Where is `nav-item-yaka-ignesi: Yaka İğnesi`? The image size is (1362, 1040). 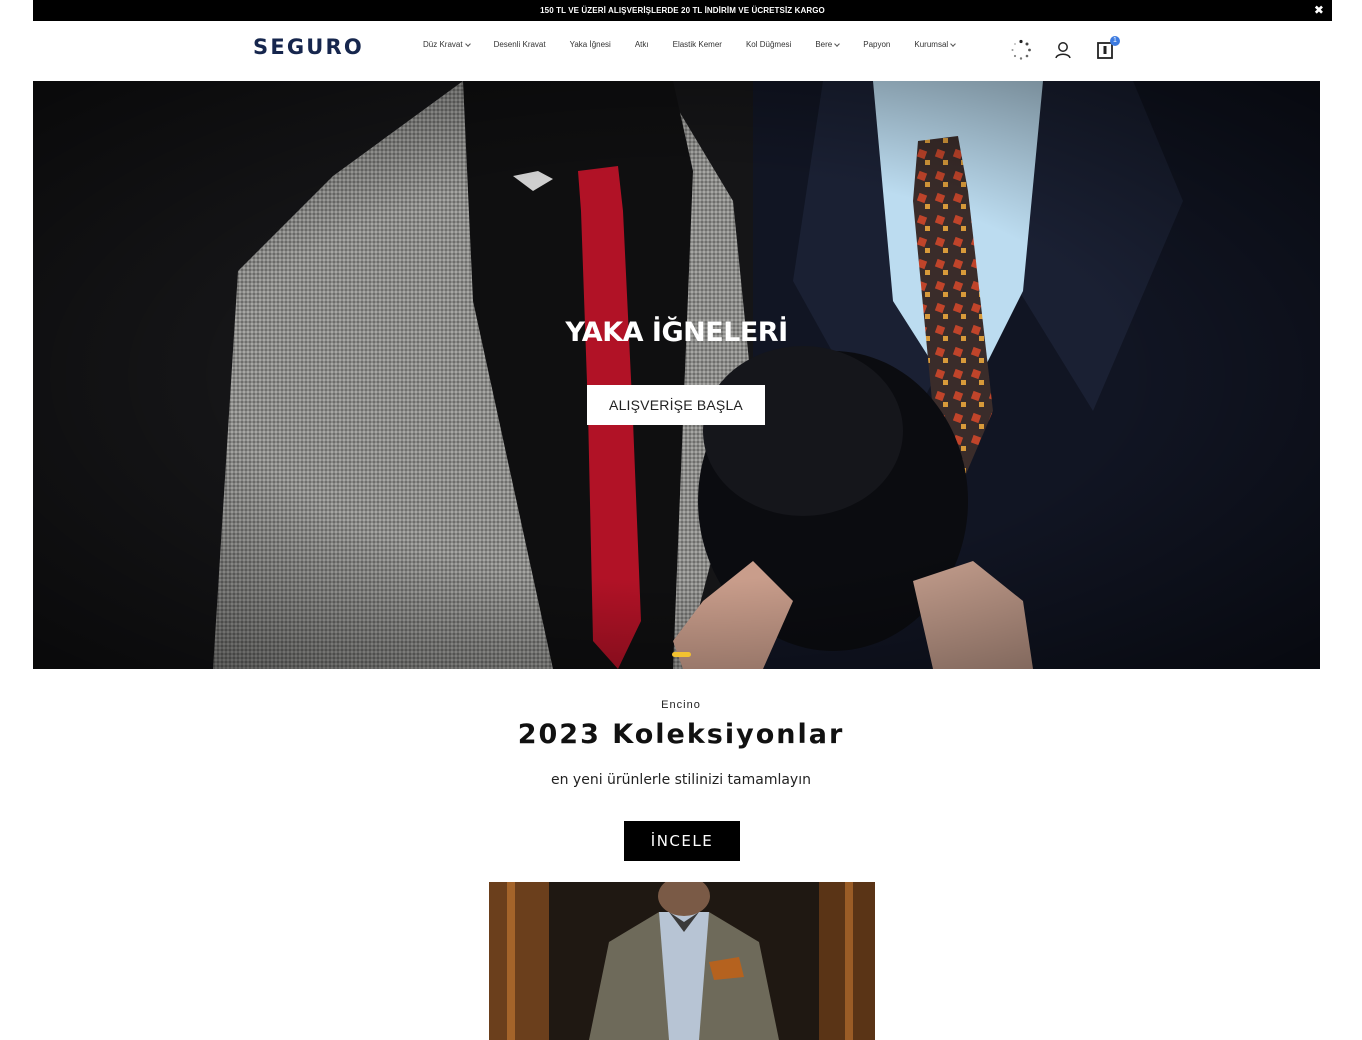 nav-item-yaka-ignesi: Yaka İğnesi is located at coordinates (590, 44).